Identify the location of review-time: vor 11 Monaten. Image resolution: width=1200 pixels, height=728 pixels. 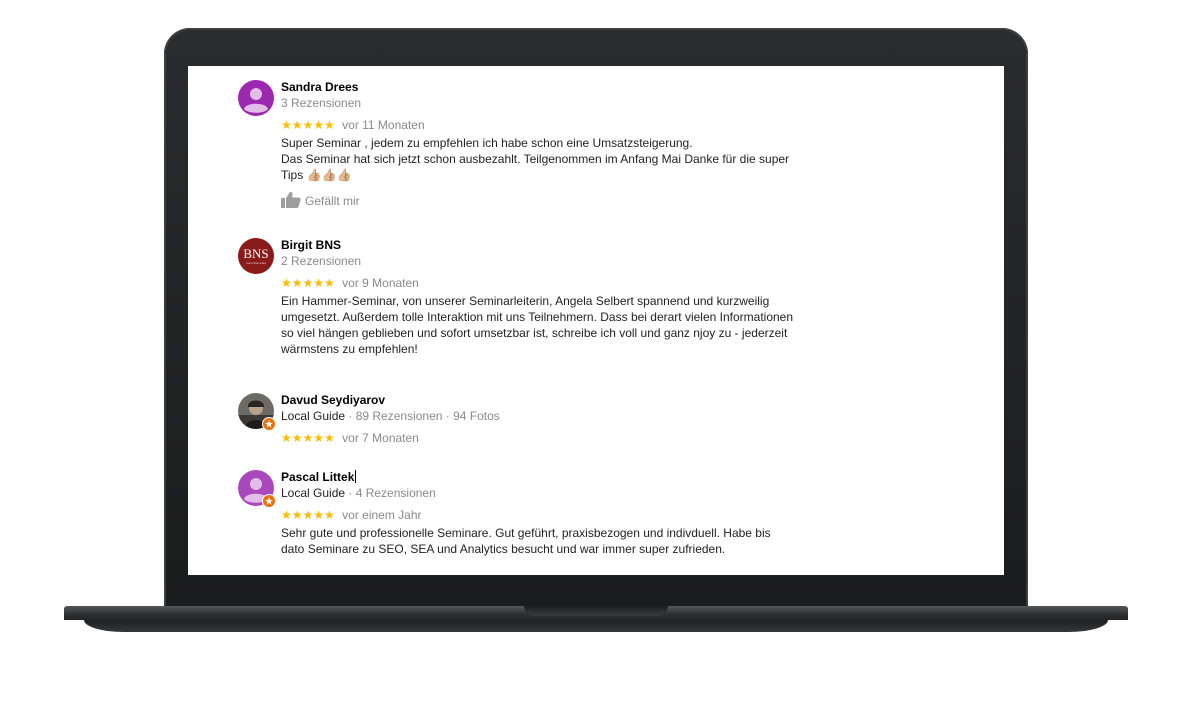
(383, 125).